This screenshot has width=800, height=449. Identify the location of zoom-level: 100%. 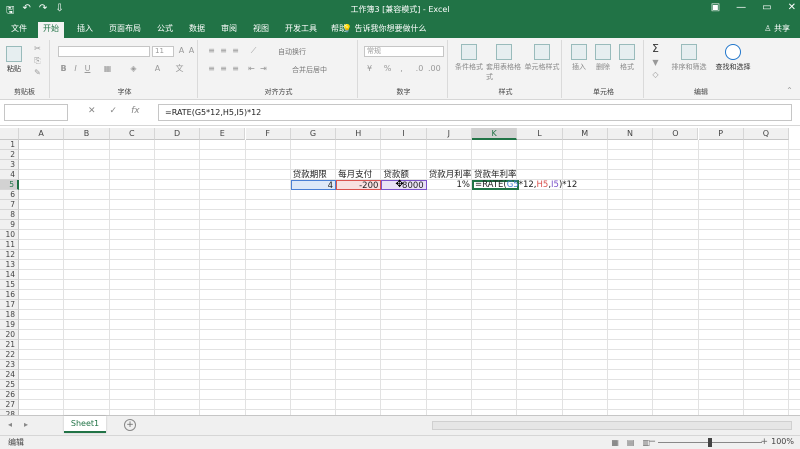
(782, 441).